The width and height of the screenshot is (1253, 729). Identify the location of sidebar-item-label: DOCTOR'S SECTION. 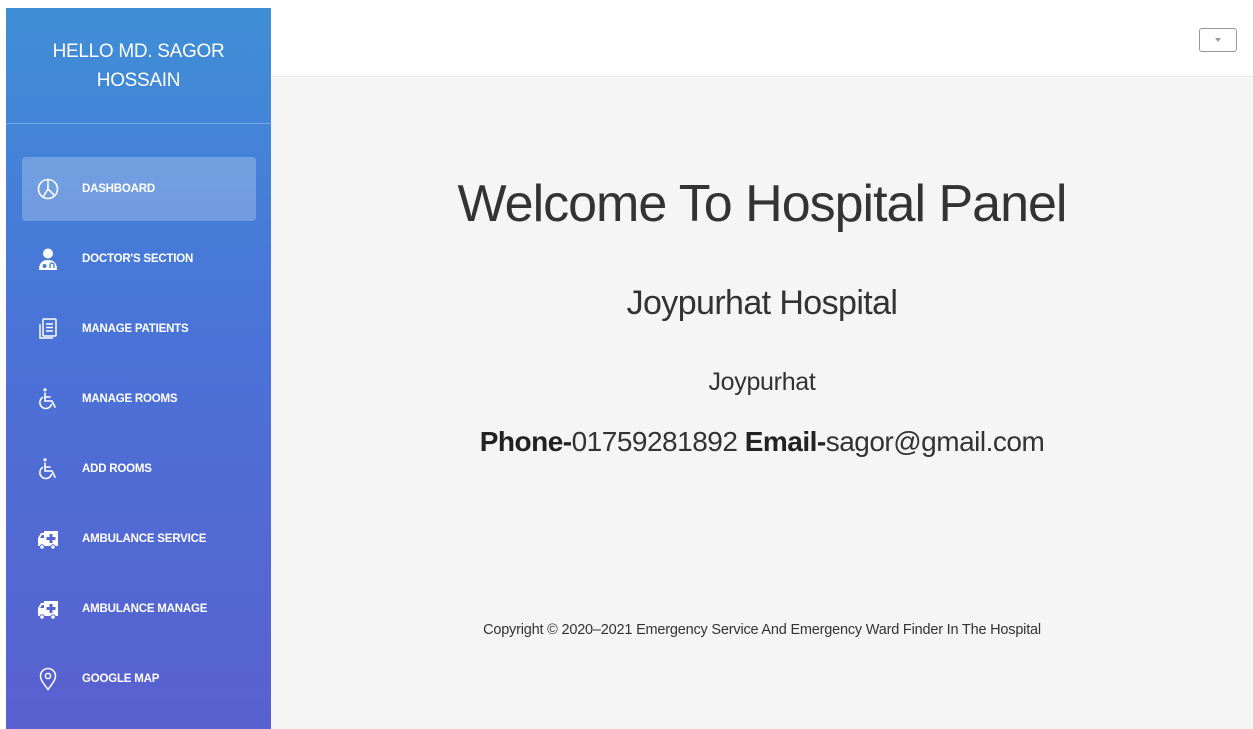
(138, 259).